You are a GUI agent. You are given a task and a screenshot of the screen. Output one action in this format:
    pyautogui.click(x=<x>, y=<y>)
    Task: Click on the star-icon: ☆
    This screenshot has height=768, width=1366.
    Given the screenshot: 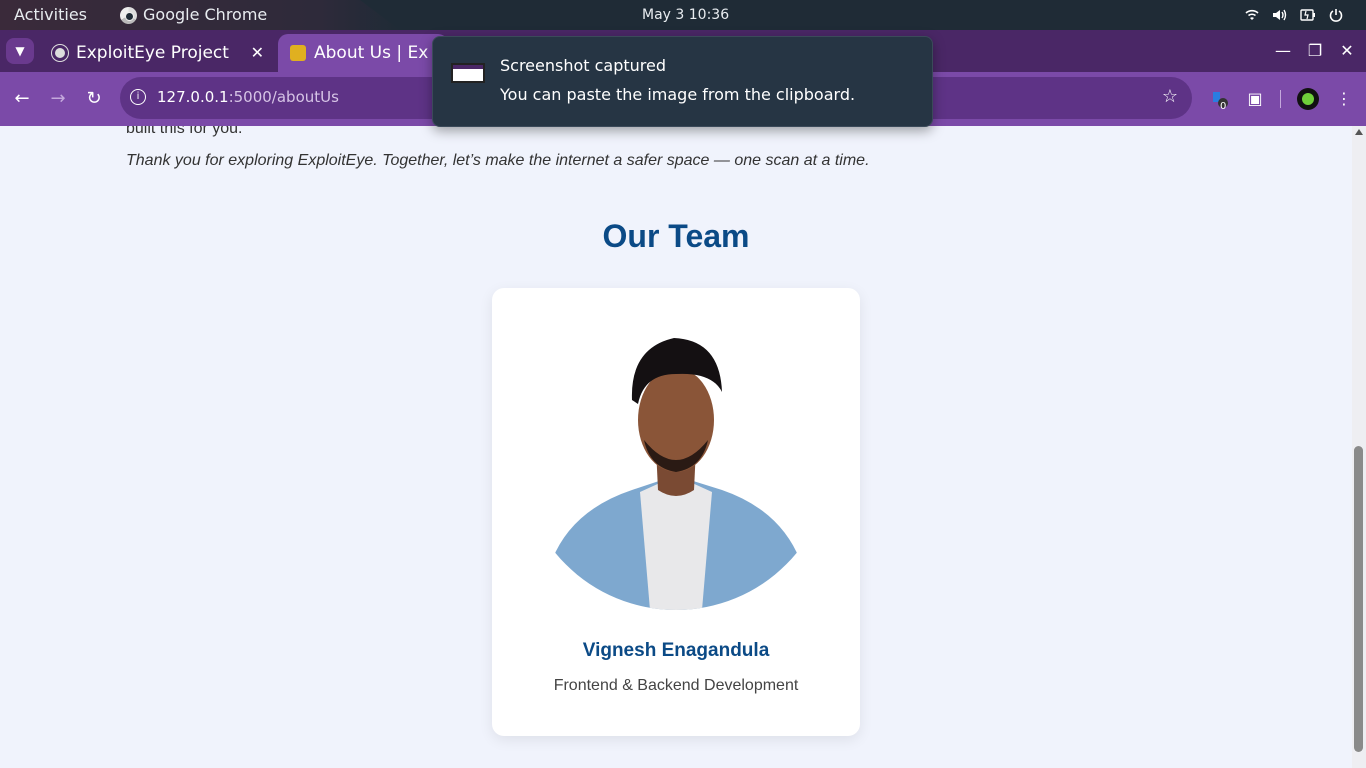 What is the action you would take?
    pyautogui.click(x=1170, y=96)
    